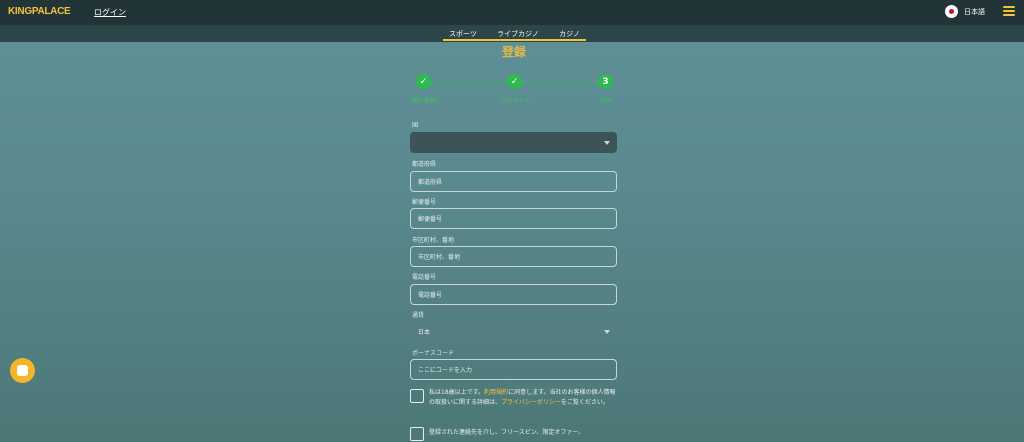 The width and height of the screenshot is (1024, 442). Describe the element at coordinates (513, 294) in the screenshot. I see `phone-input: 電話番号` at that location.